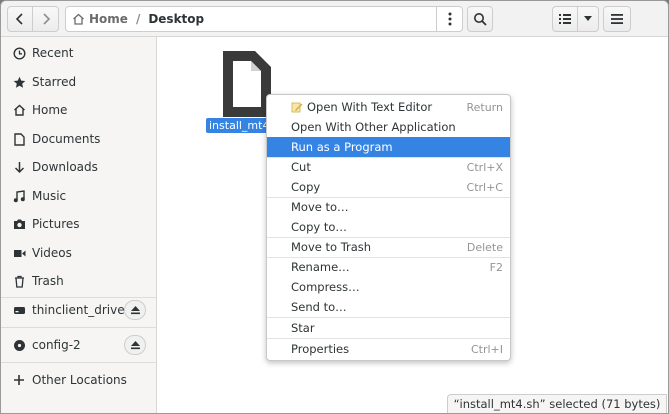 The width and height of the screenshot is (669, 414). I want to click on selection-status-bar: “install_mt4.sh” selected (71 bytes), so click(557, 403).